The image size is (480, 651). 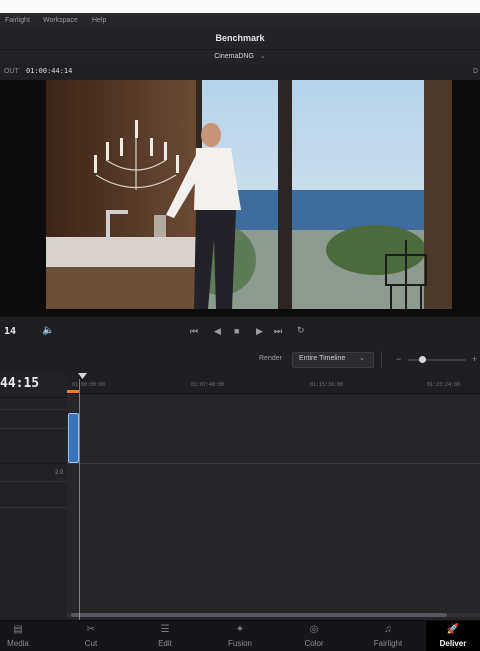 I want to click on transport-bar: 14 🔈 ⏮ ◀ ■ ▶ ⏭ ↻, so click(x=240, y=332).